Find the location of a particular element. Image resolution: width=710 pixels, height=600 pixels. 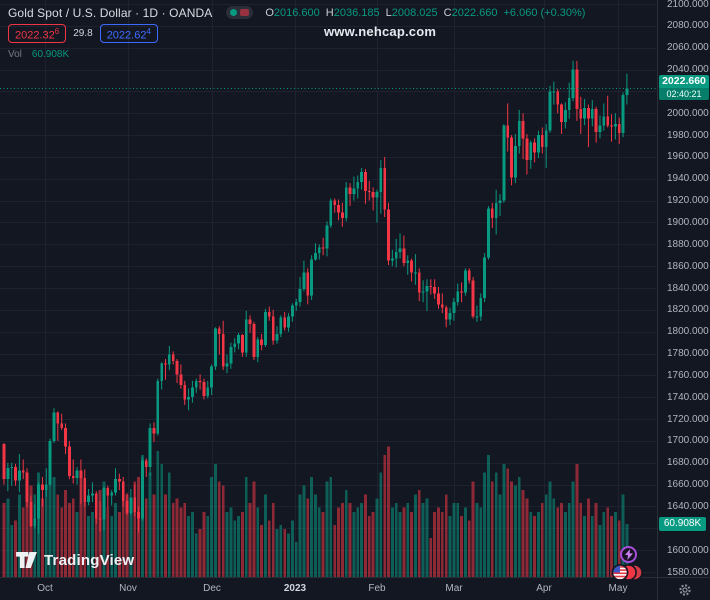

gear-icon is located at coordinates (684, 589).